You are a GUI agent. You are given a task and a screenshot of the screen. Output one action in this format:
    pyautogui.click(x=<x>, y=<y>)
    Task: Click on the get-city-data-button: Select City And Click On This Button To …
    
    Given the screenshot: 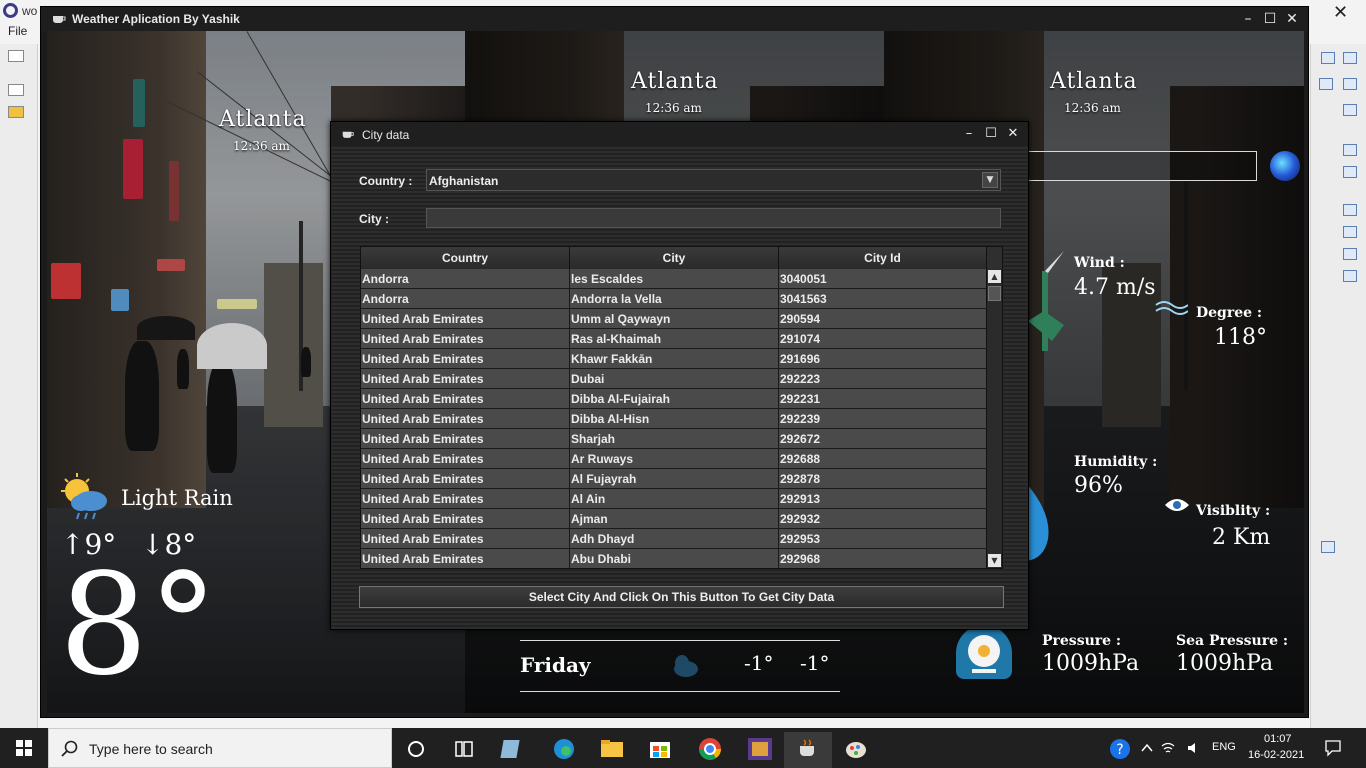 What is the action you would take?
    pyautogui.click(x=681, y=597)
    